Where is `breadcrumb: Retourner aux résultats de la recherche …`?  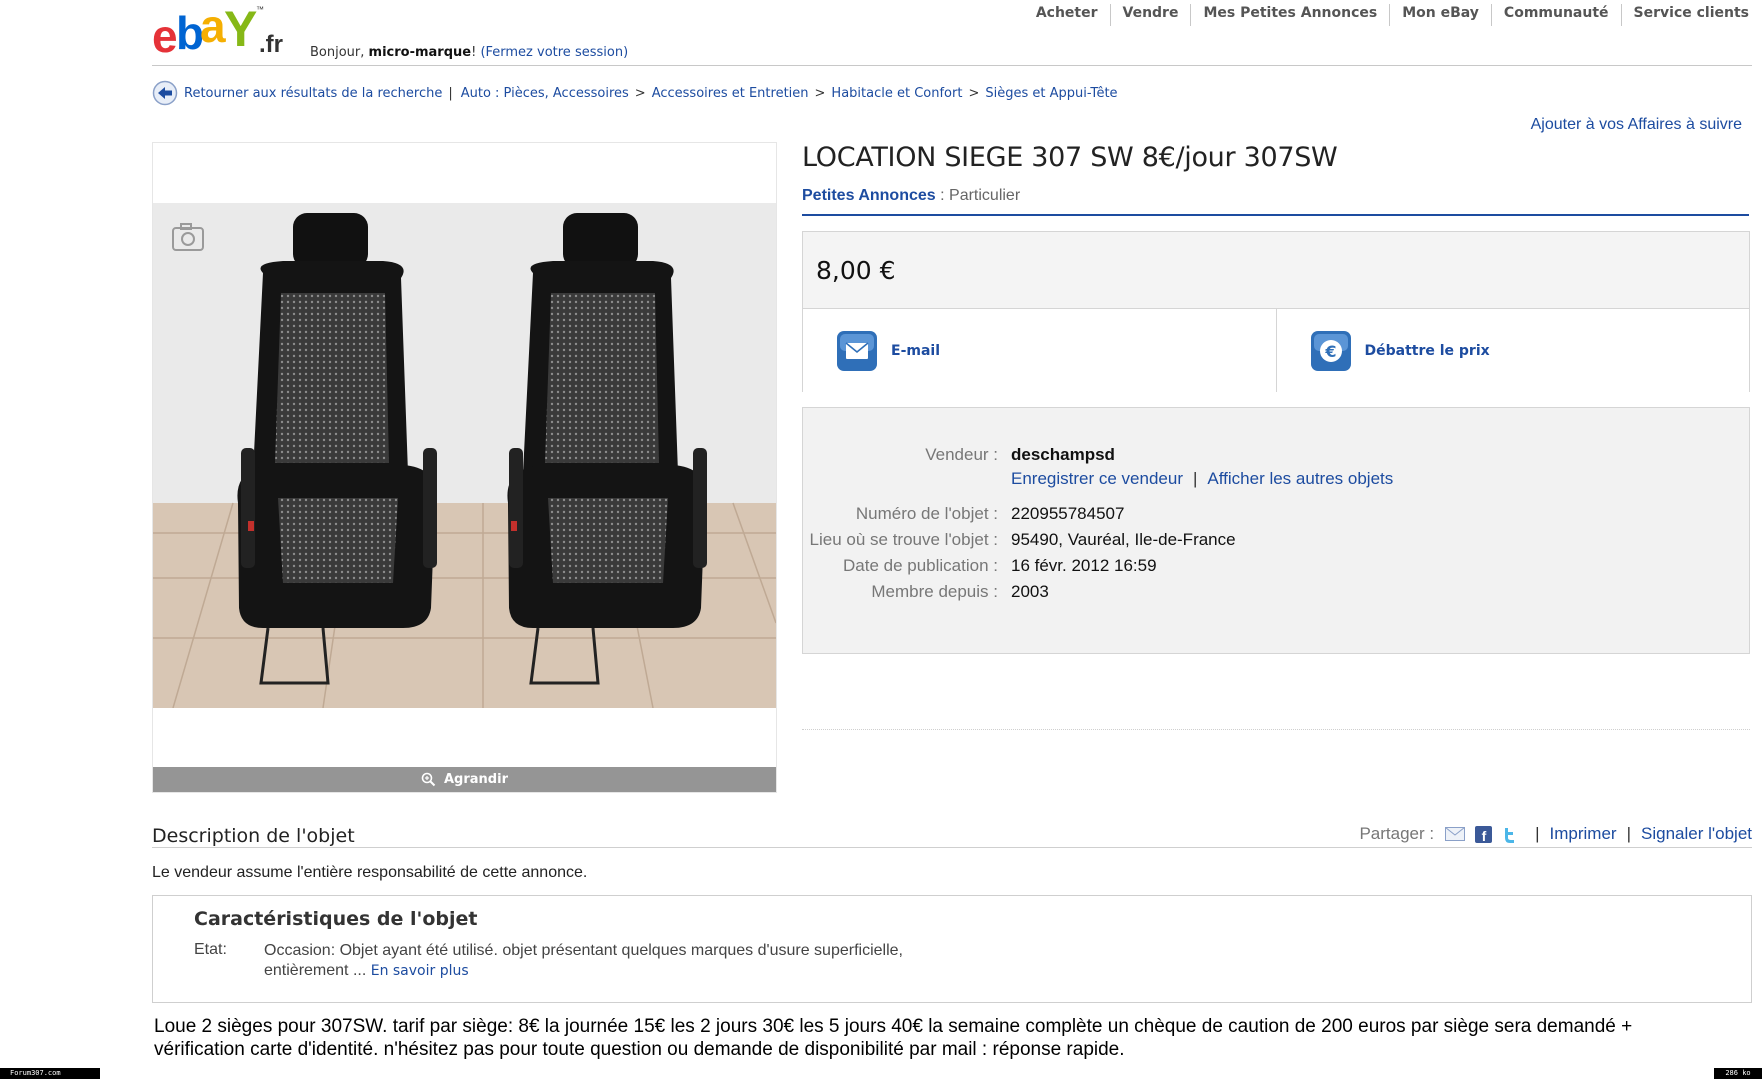 breadcrumb: Retourner aux résultats de la recherche … is located at coordinates (635, 93).